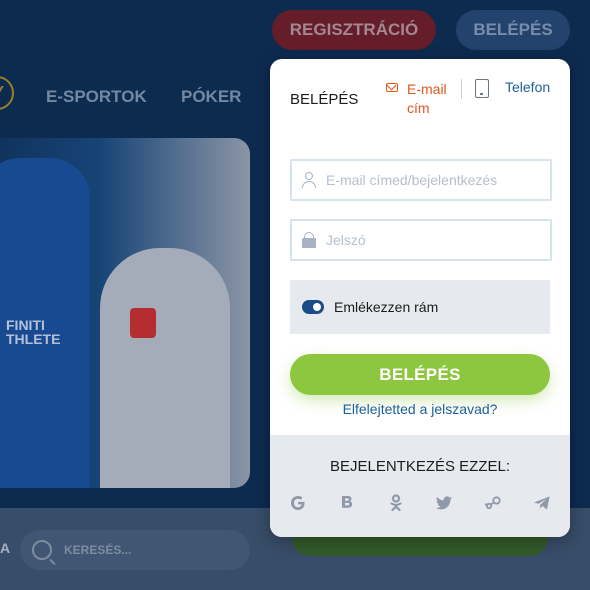  Describe the element at coordinates (431, 240) in the screenshot. I see `password-field` at that location.